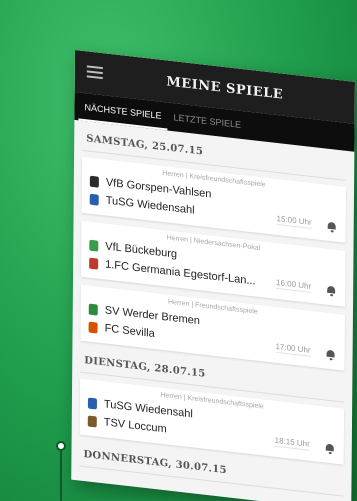  Describe the element at coordinates (61, 446) in the screenshot. I see `callout-dot` at that location.